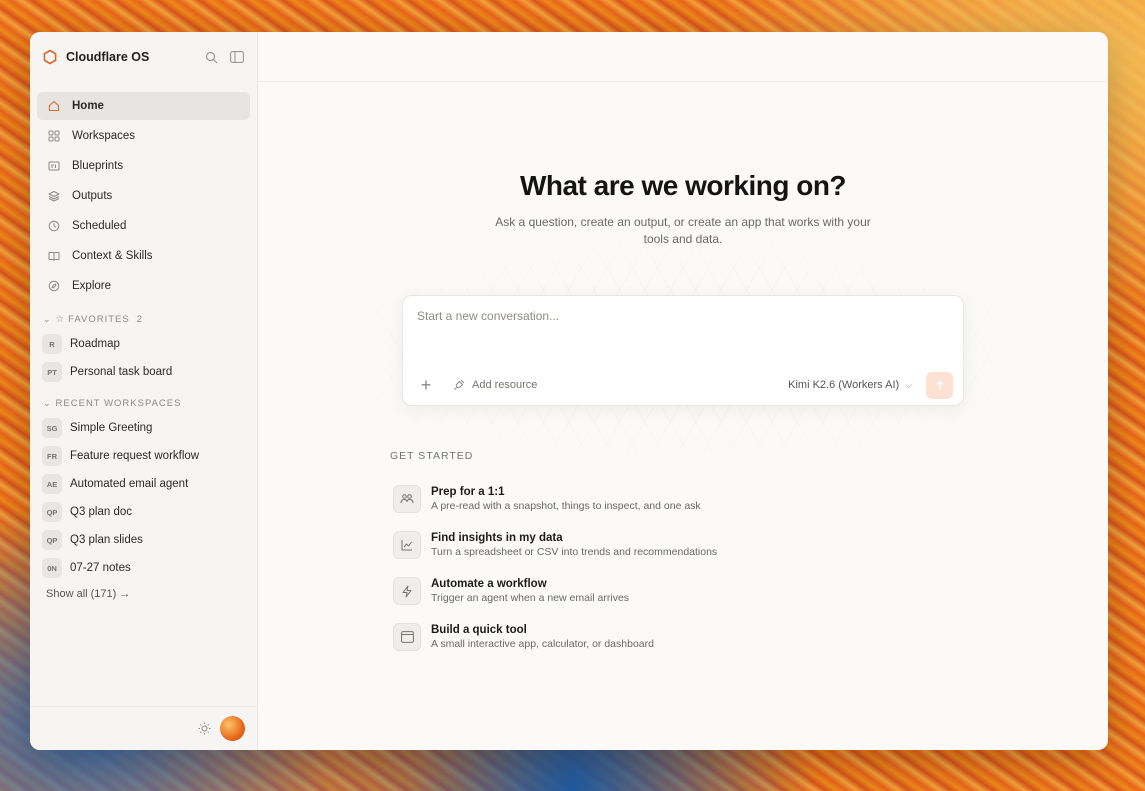 Image resolution: width=1145 pixels, height=791 pixels. Describe the element at coordinates (460, 385) in the screenshot. I see `plug-icon` at that location.